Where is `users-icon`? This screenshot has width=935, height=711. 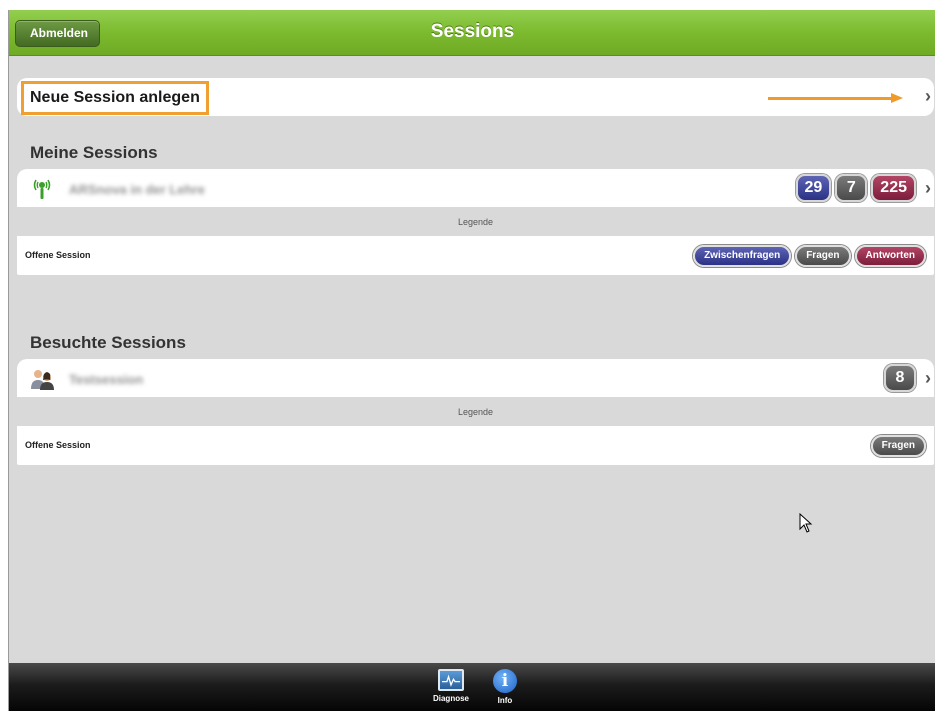
users-icon is located at coordinates (42, 380).